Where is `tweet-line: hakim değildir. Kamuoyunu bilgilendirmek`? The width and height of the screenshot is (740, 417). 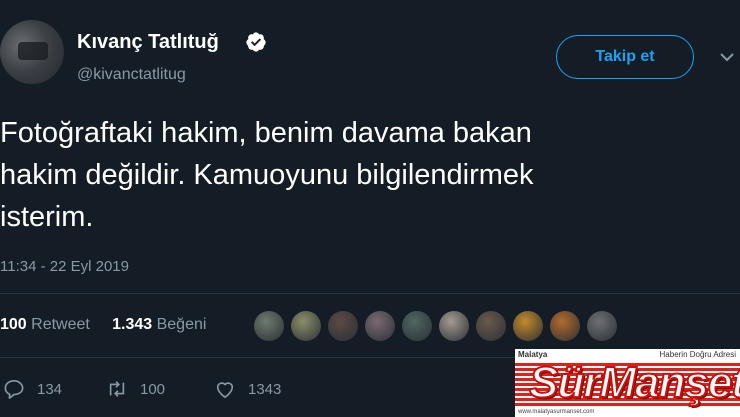 tweet-line: hakim değildir. Kamuoyunu bilgilendirmek is located at coordinates (267, 175).